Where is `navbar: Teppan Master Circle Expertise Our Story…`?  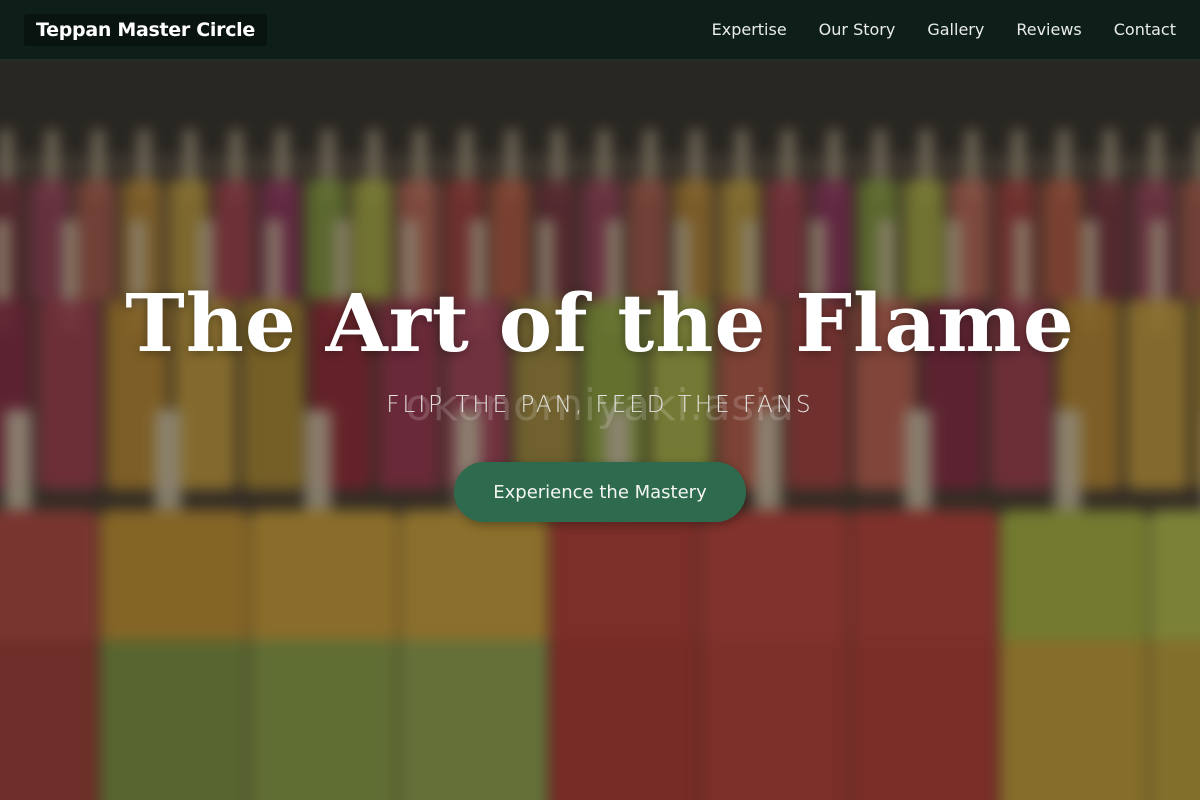 navbar: Teppan Master Circle Expertise Our Story… is located at coordinates (600, 30).